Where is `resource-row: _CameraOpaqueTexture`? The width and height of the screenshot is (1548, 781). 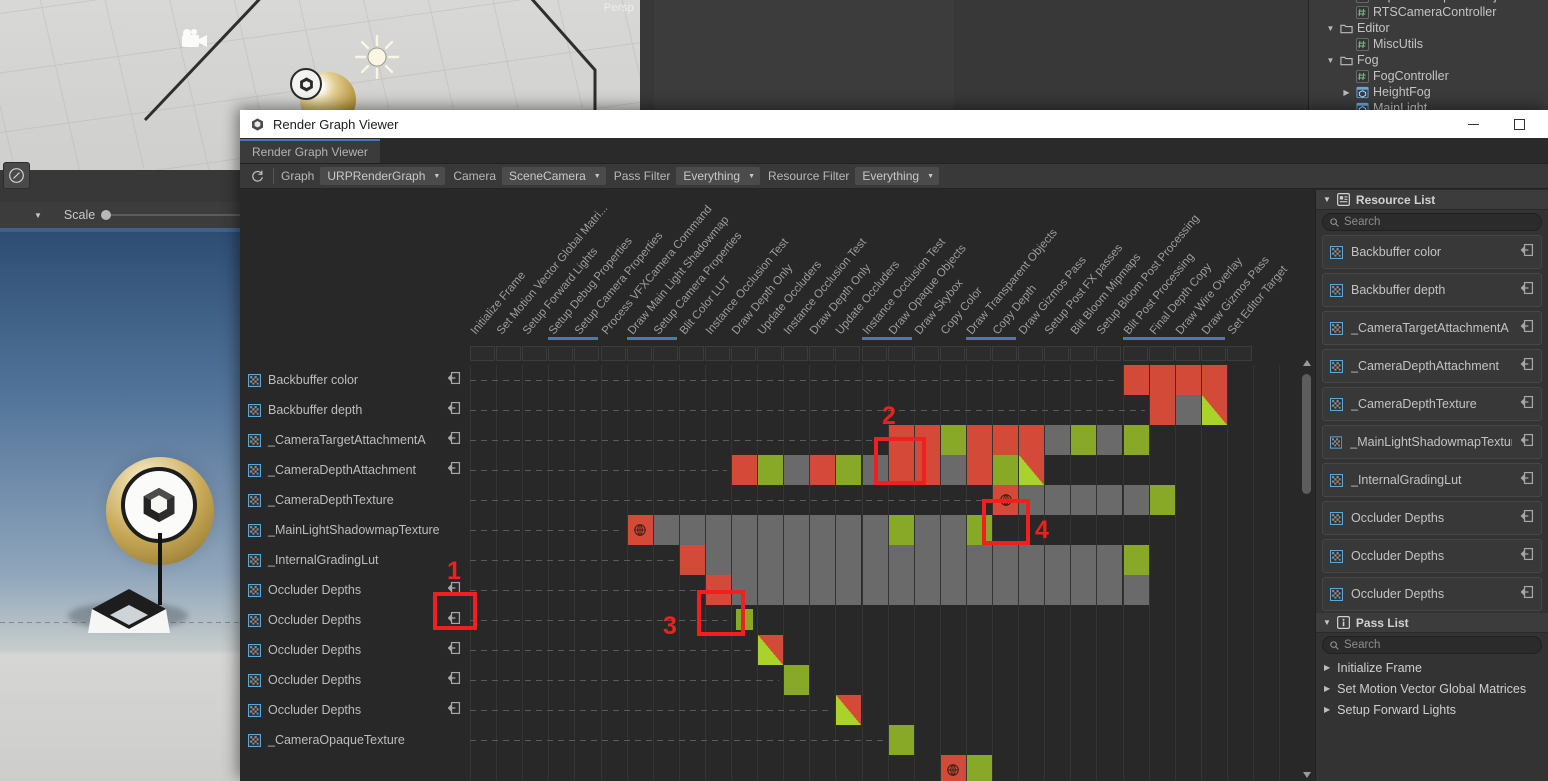 resource-row: _CameraOpaqueTexture is located at coordinates (355, 740).